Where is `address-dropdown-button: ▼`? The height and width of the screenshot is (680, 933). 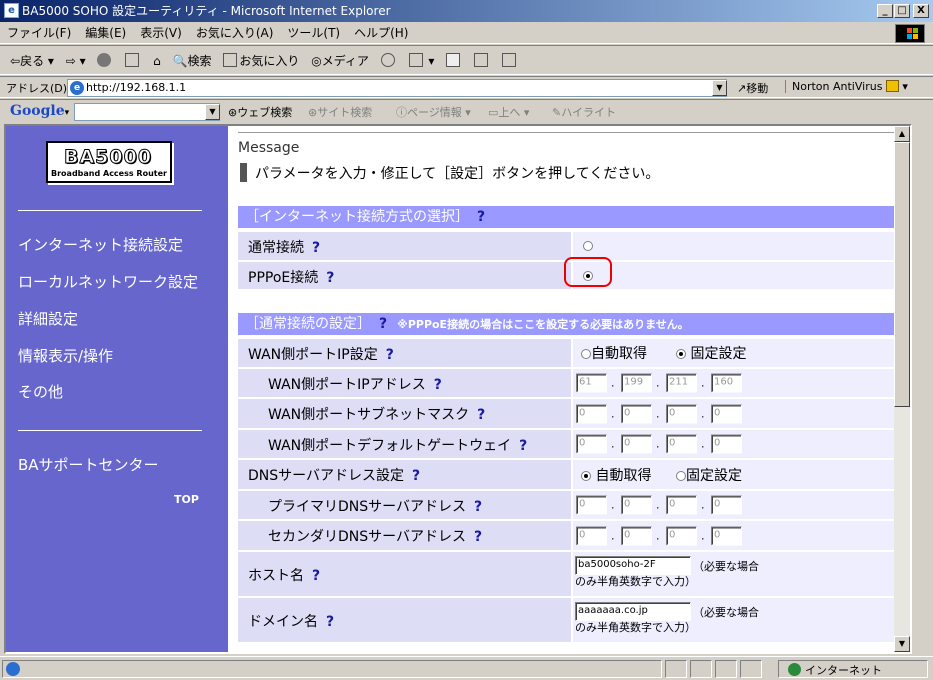
address-dropdown-button: ▼ is located at coordinates (719, 88).